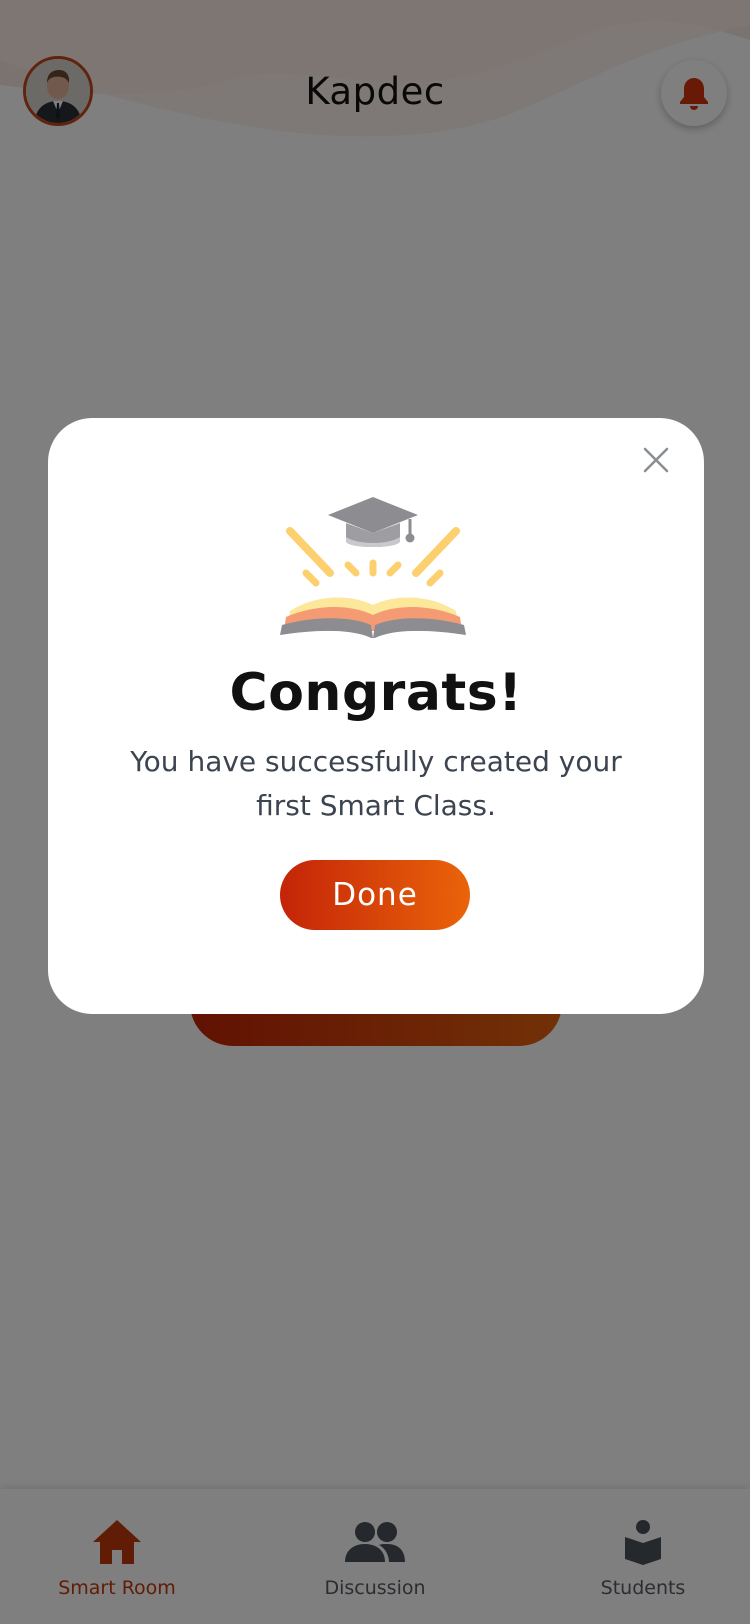 This screenshot has height=1624, width=750. Describe the element at coordinates (373, 567) in the screenshot. I see `graduation-book-icon` at that location.